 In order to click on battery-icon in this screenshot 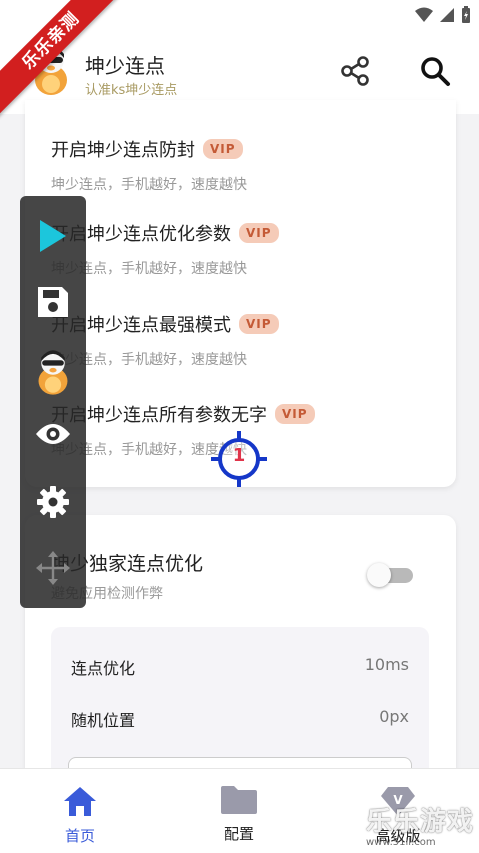, I will do `click(466, 14)`.